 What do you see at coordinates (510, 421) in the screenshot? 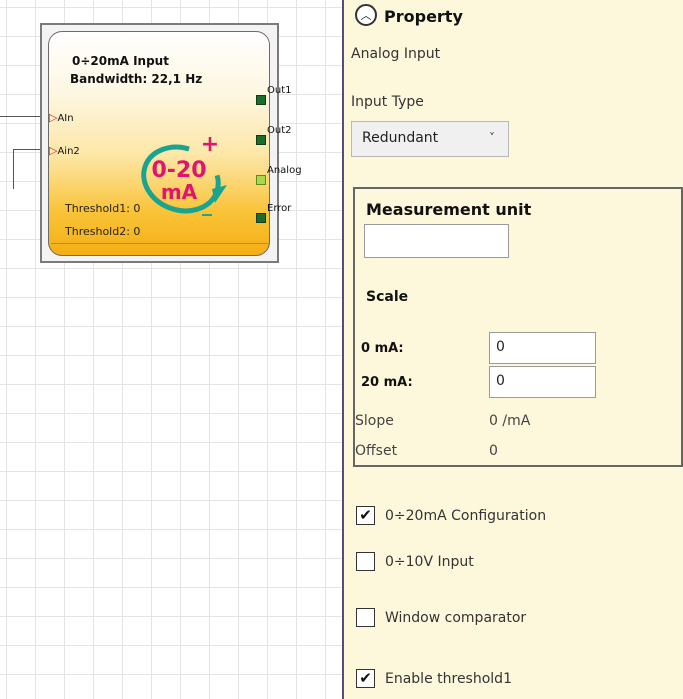
I see `slope-value: 0 /mA` at bounding box center [510, 421].